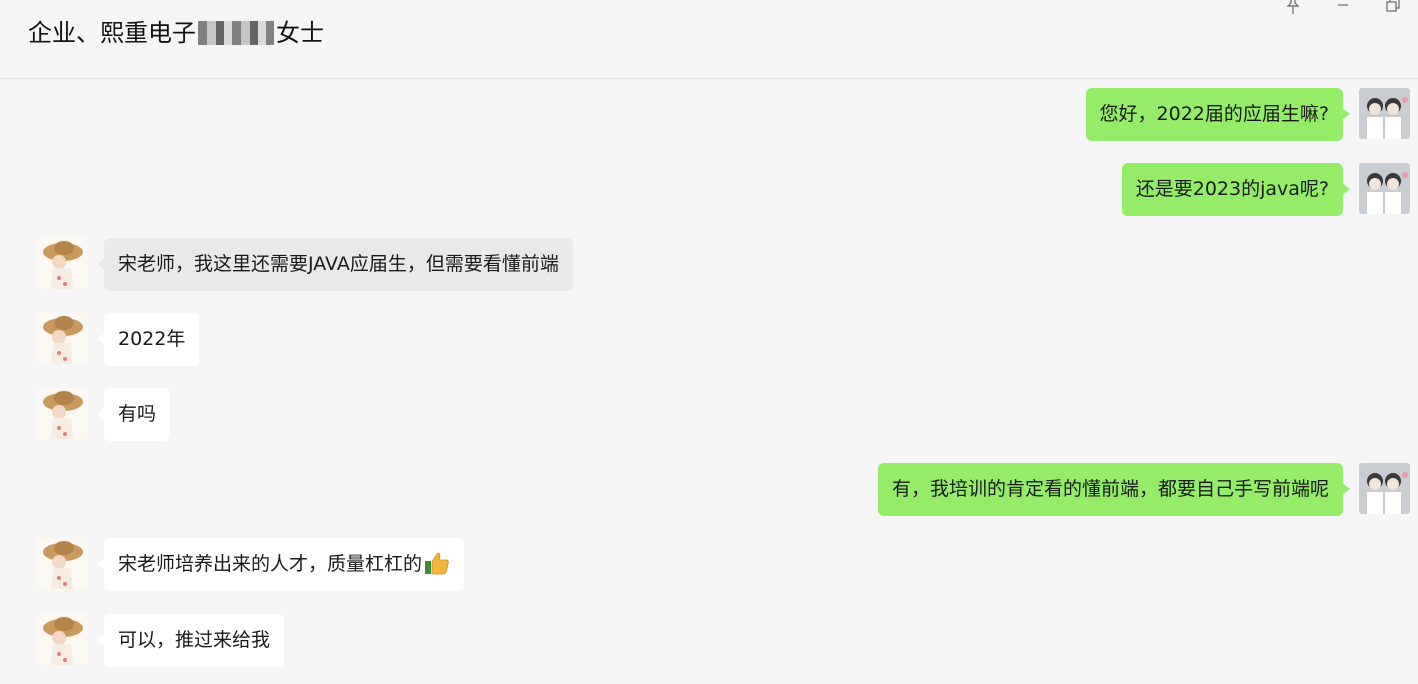 The height and width of the screenshot is (684, 1418). I want to click on message-bubble: 宋老师培养出来的人才，质量杠杠的, so click(280, 564).